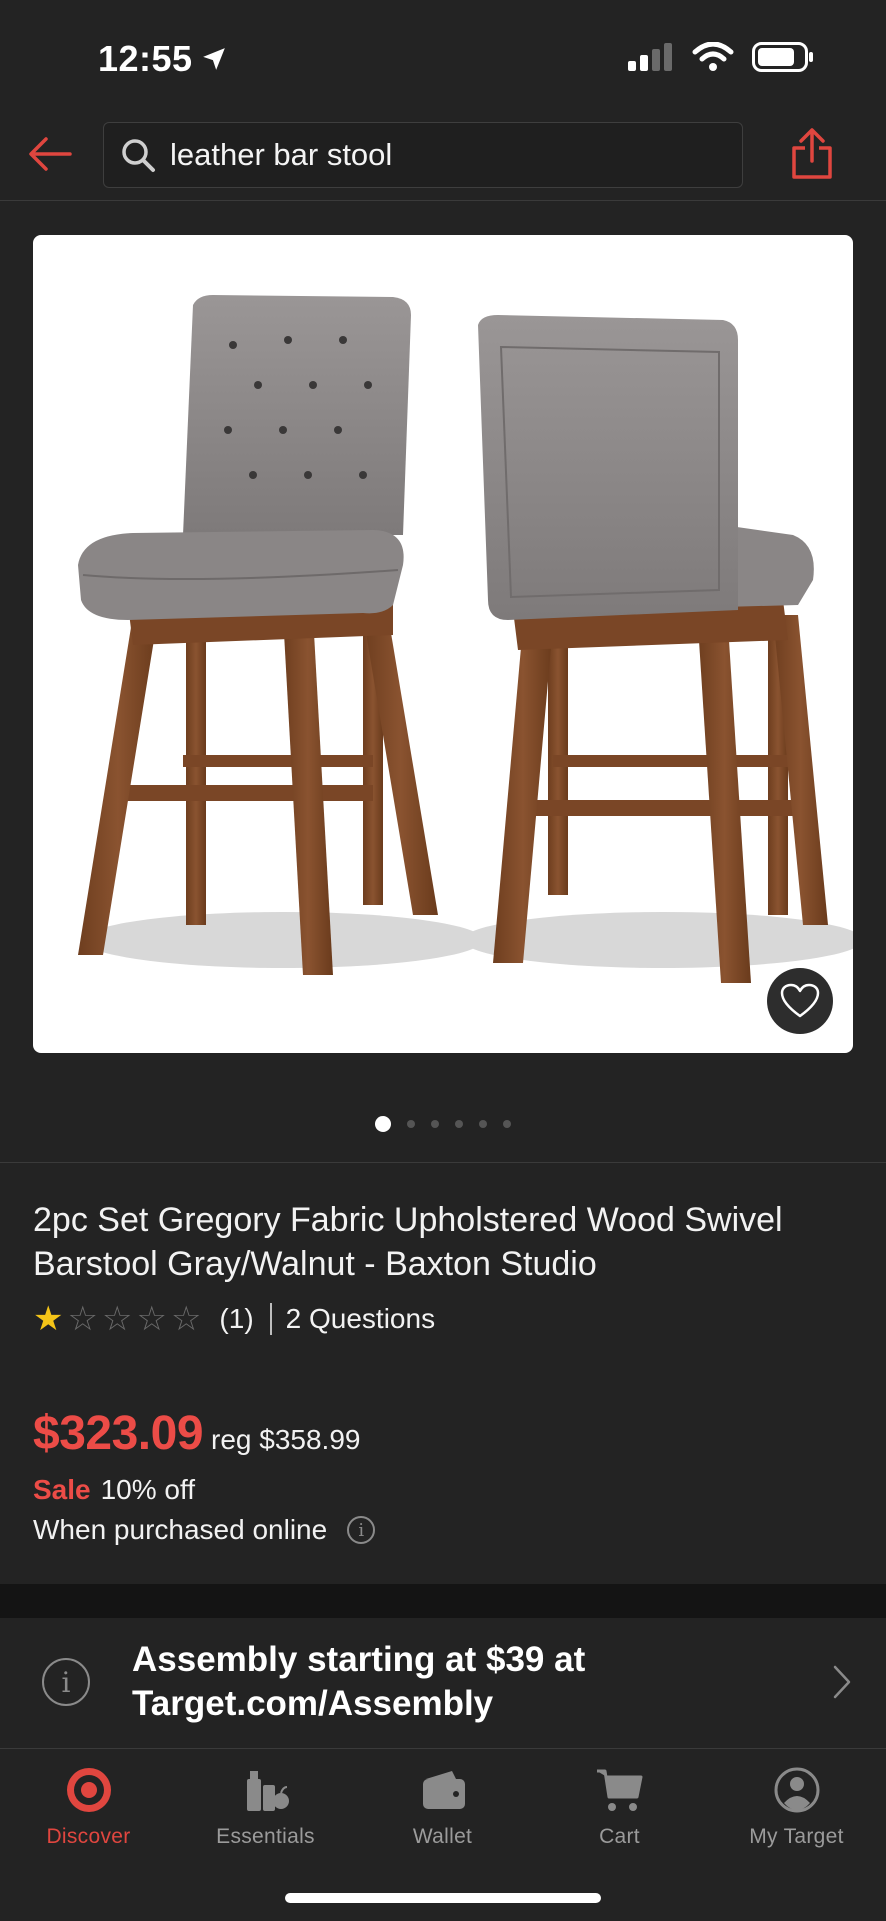 Image resolution: width=886 pixels, height=1921 pixels. What do you see at coordinates (619, 1790) in the screenshot?
I see `cart-icon` at bounding box center [619, 1790].